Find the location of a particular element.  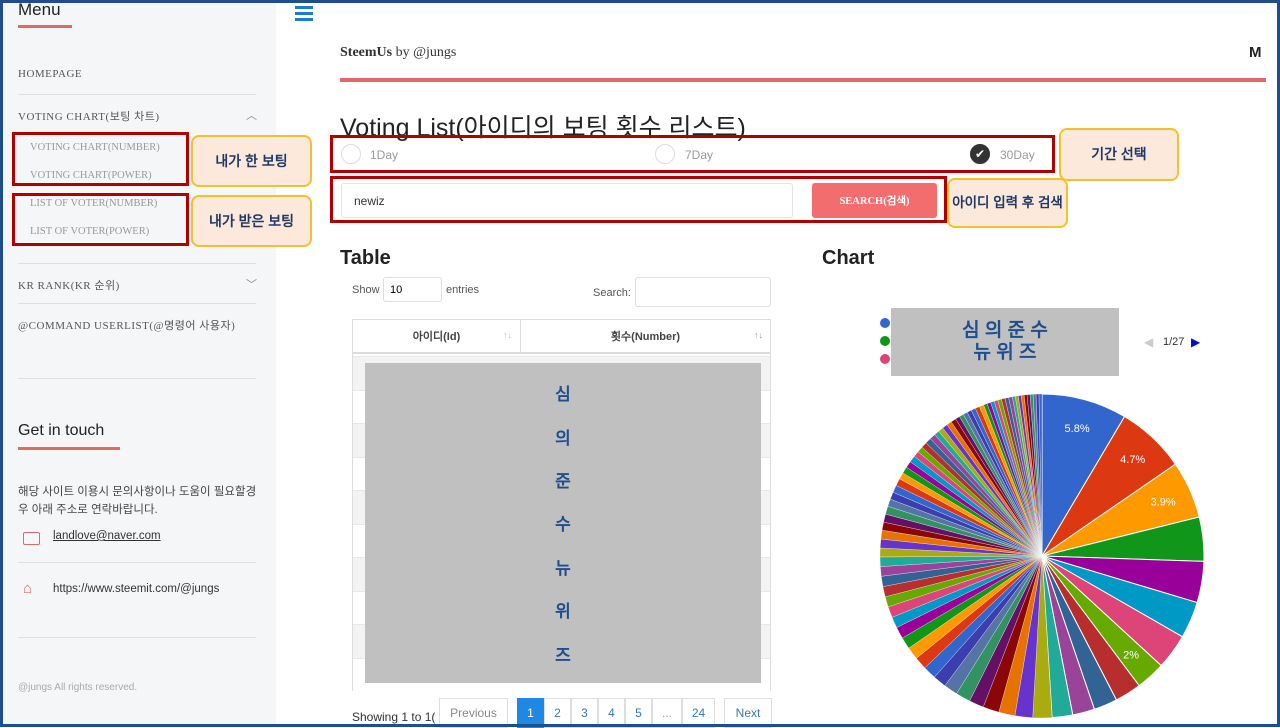

pagination-page-4: 4 is located at coordinates (611, 713).